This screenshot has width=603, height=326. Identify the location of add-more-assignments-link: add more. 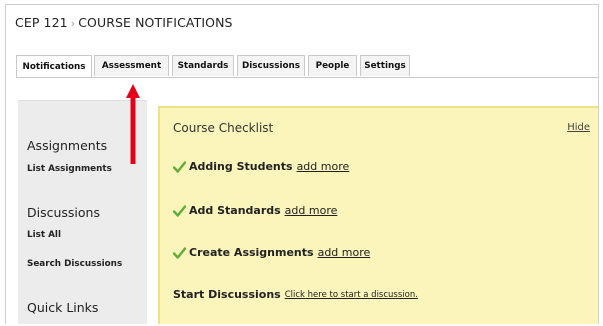
(344, 252).